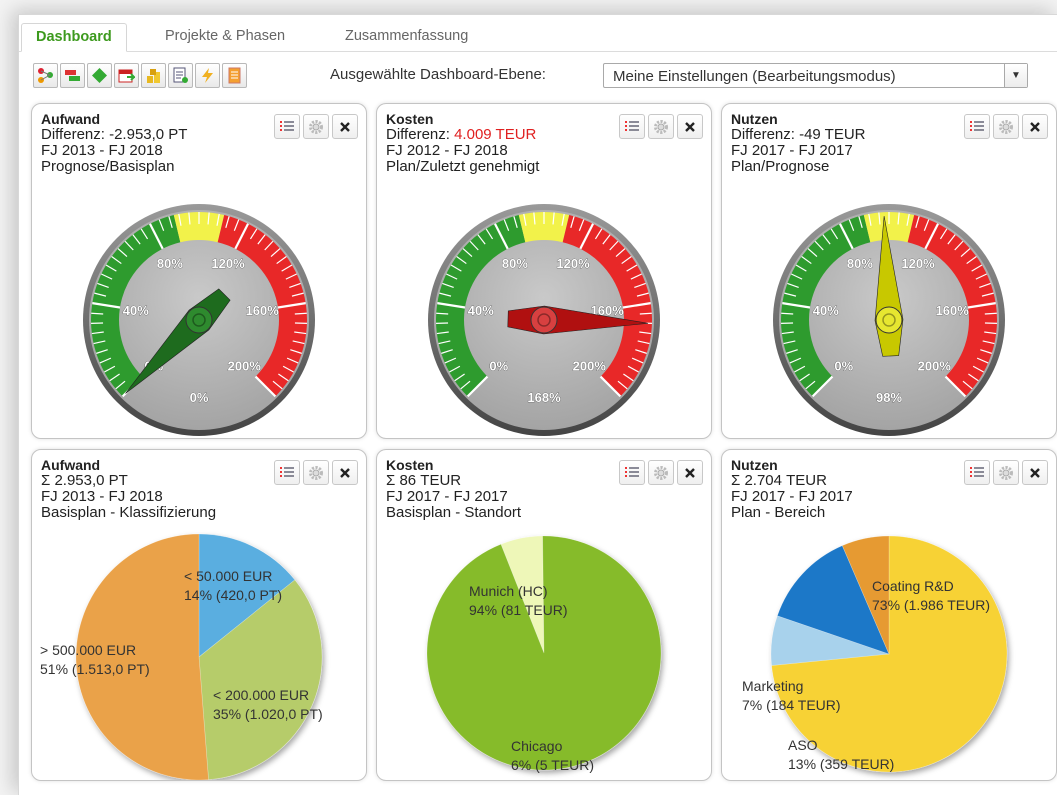 This screenshot has width=1057, height=795. Describe the element at coordinates (537, 746) in the screenshot. I see `pie-slice-label: Chicago` at that location.